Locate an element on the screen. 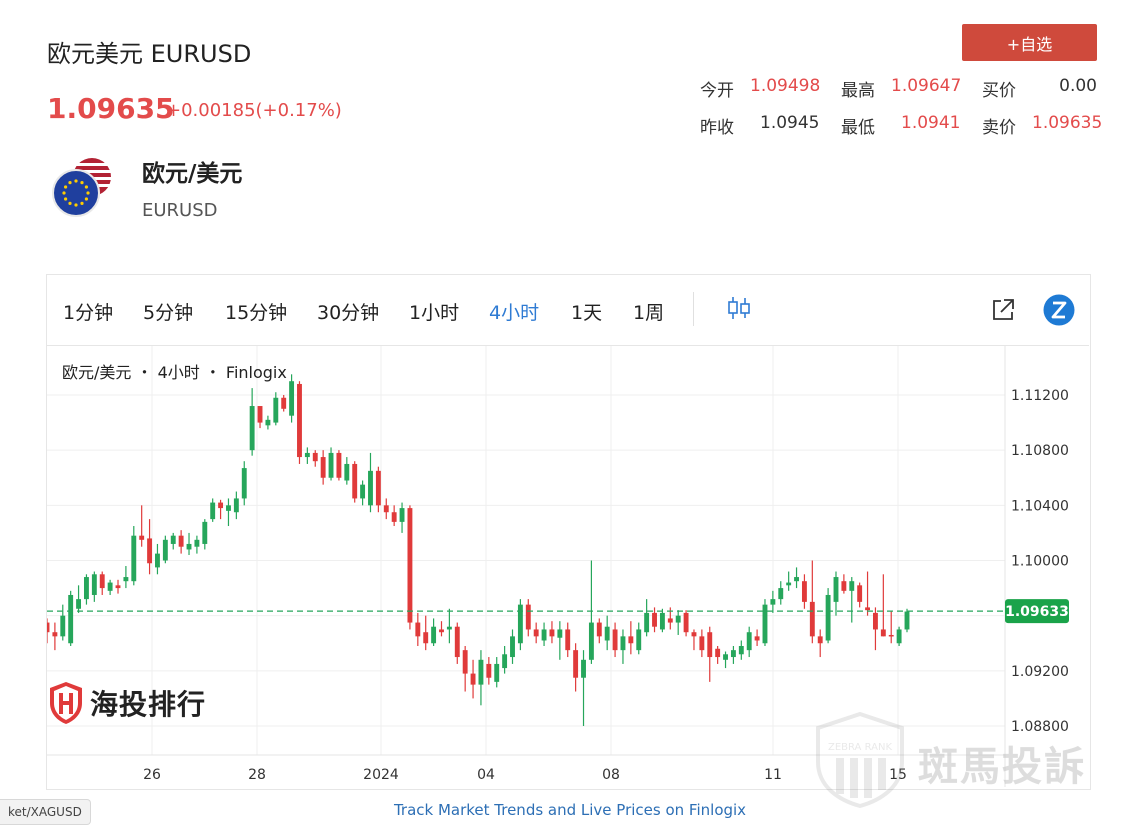  y-tick-label: 1.10800 is located at coordinates (1040, 451).